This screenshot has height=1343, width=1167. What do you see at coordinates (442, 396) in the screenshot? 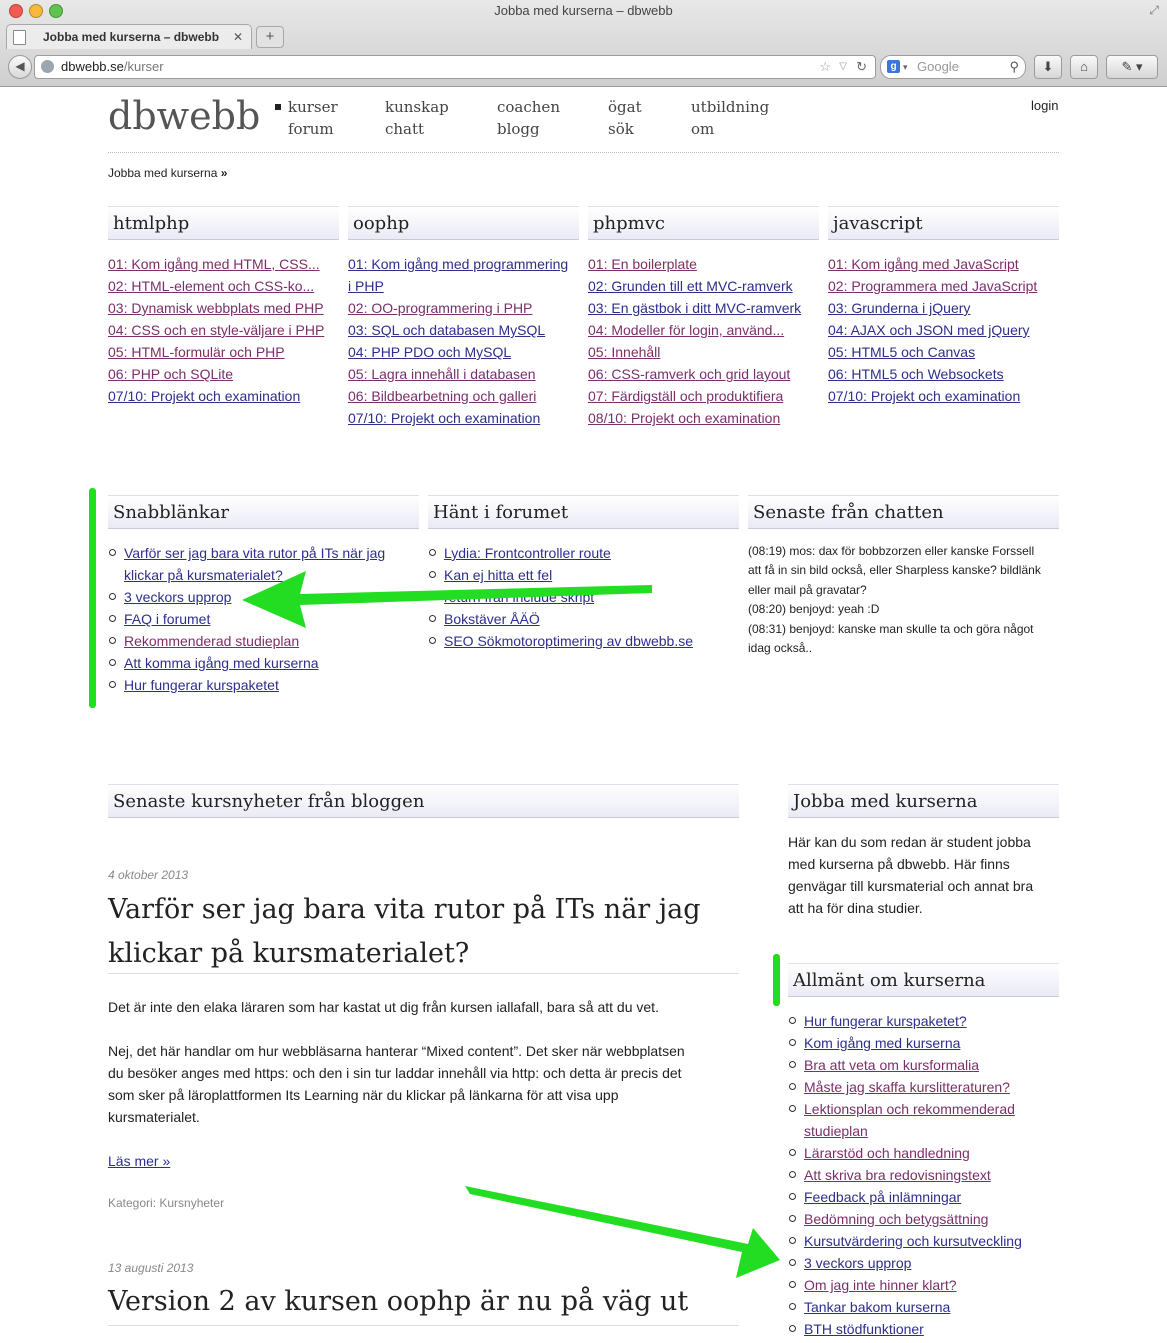
I see `course-link: 06: Bildbearbetning och galleri` at bounding box center [442, 396].